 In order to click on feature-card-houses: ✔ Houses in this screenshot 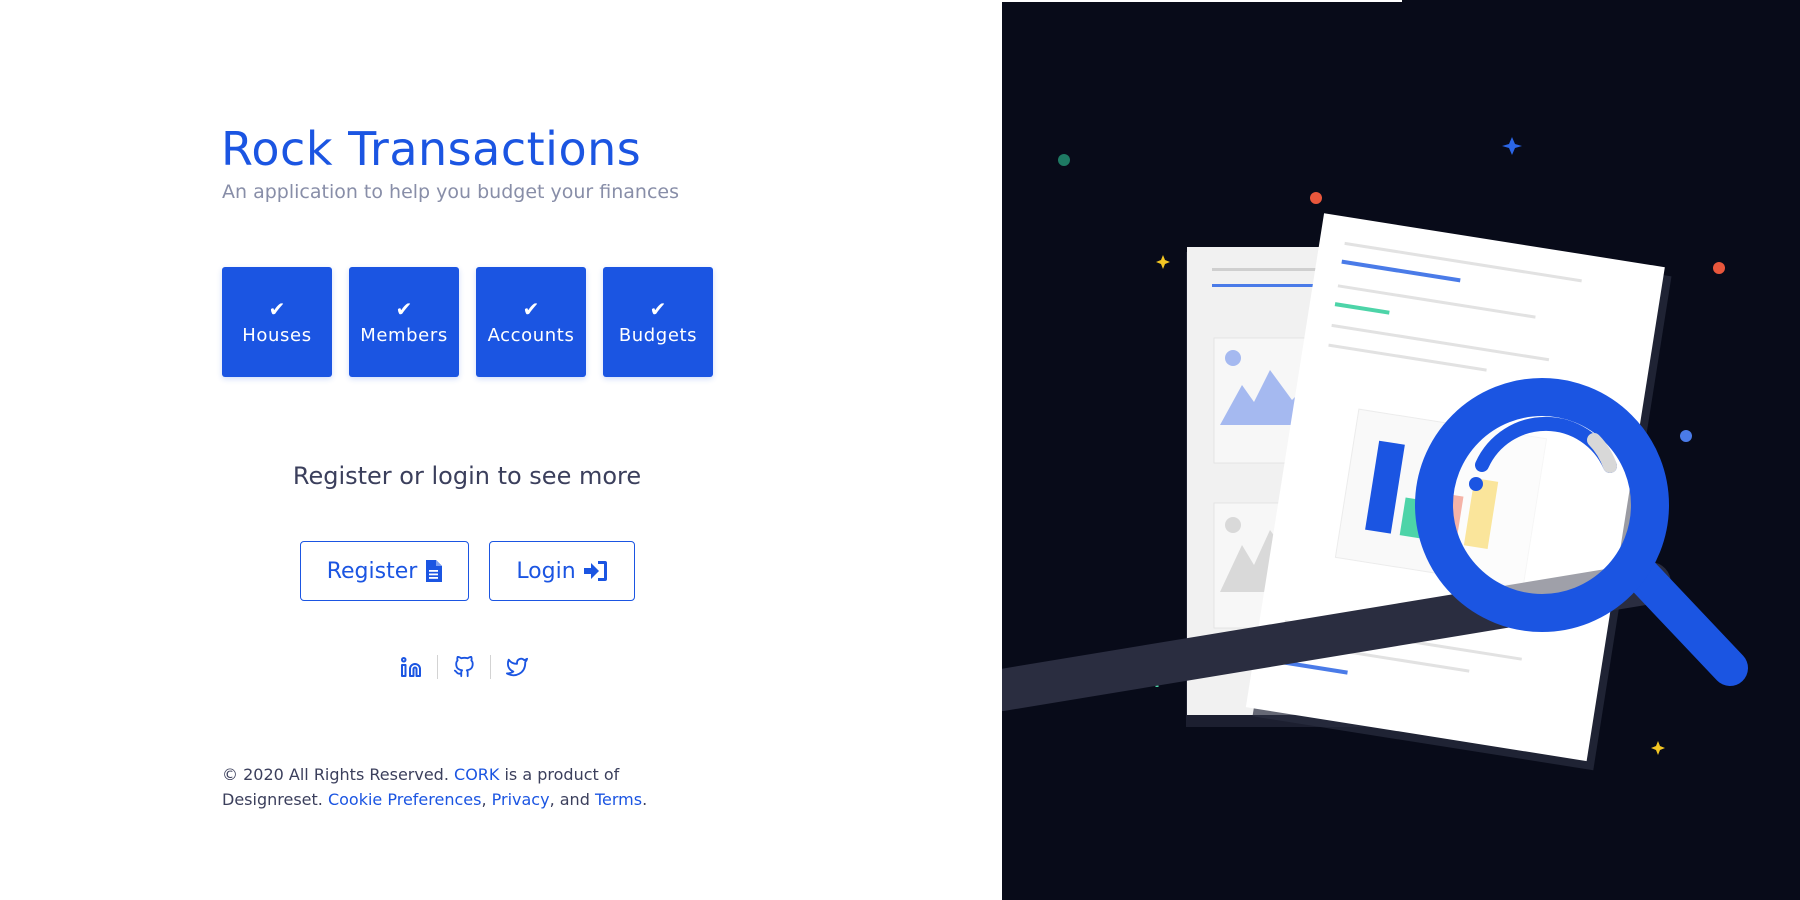, I will do `click(277, 322)`.